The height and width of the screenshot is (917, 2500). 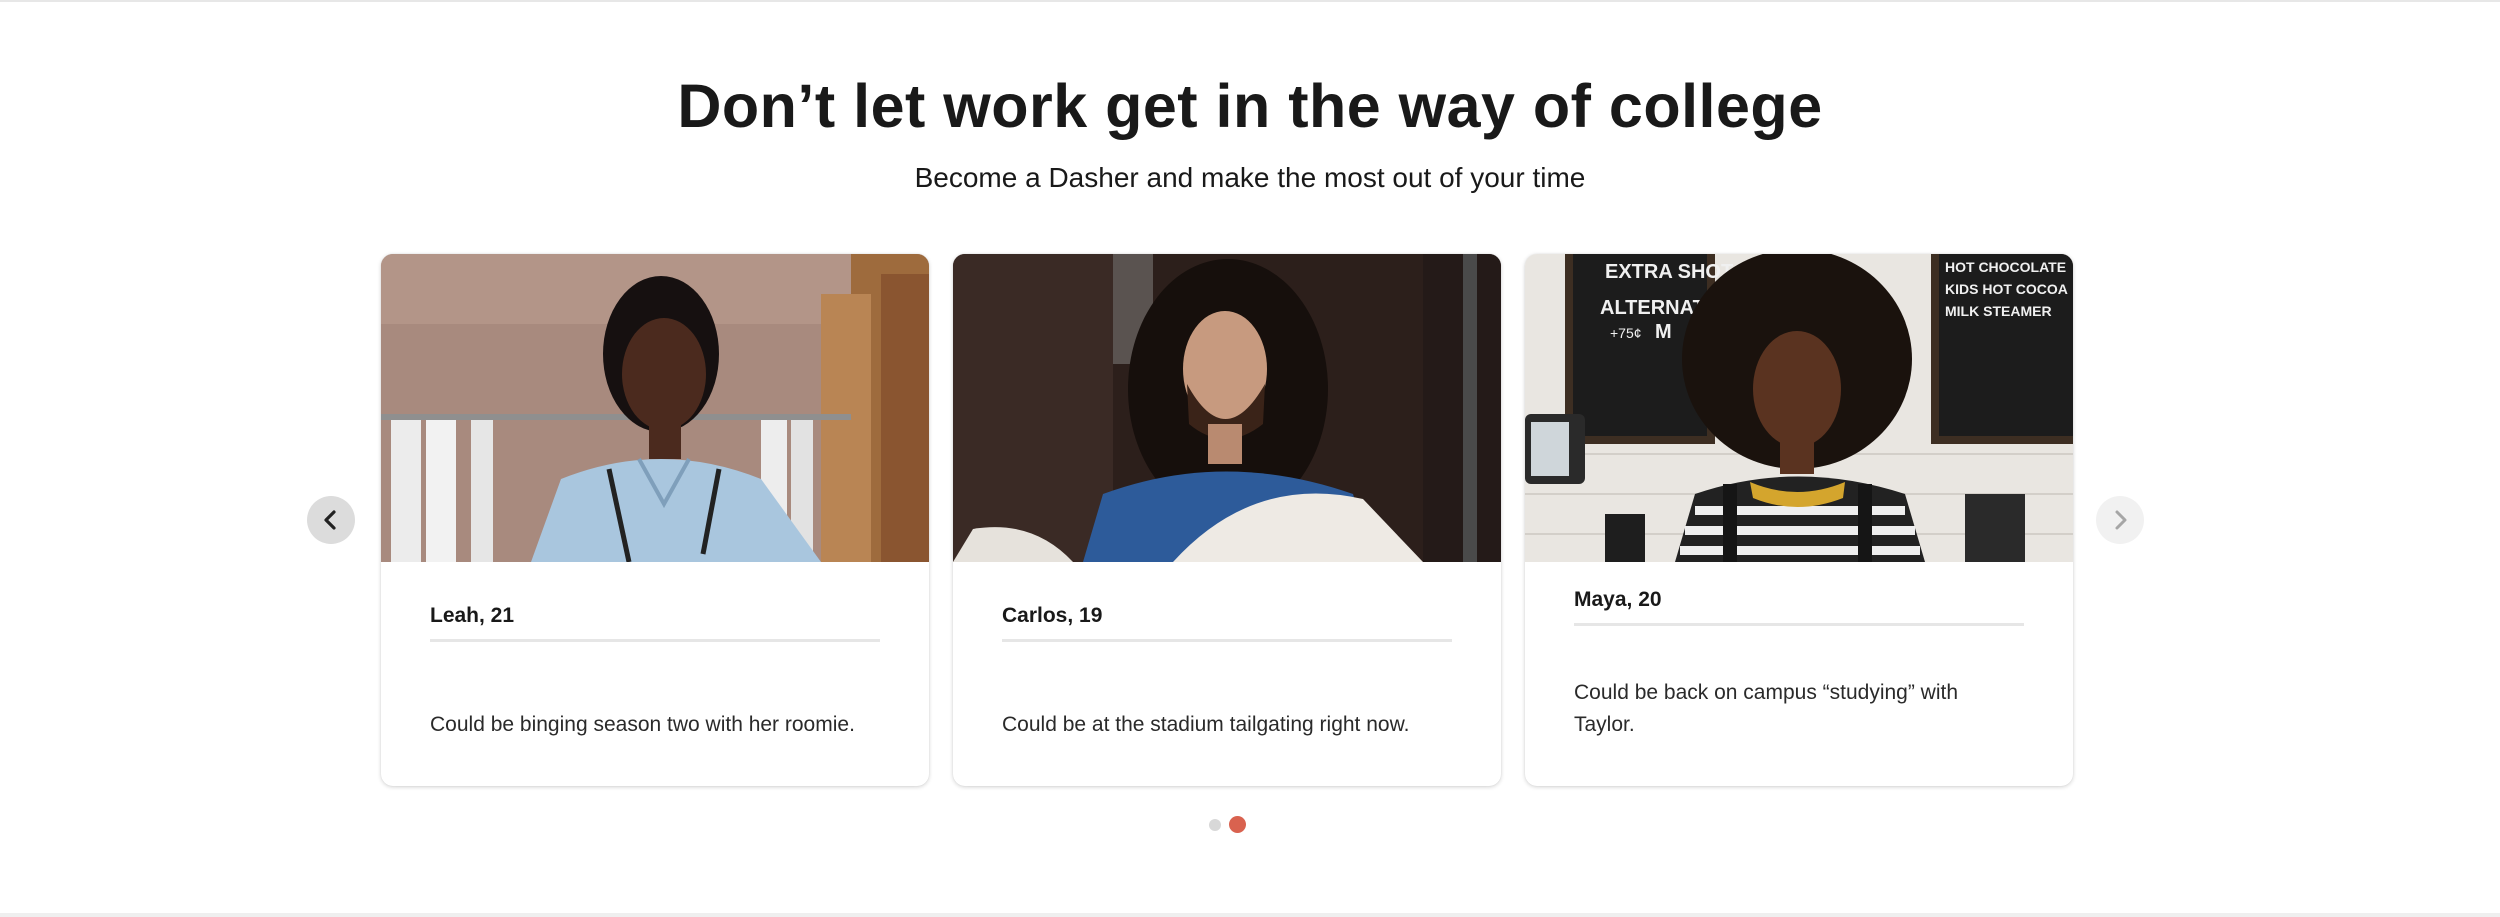 What do you see at coordinates (1618, 599) in the screenshot?
I see `card-name: Maya, 20` at bounding box center [1618, 599].